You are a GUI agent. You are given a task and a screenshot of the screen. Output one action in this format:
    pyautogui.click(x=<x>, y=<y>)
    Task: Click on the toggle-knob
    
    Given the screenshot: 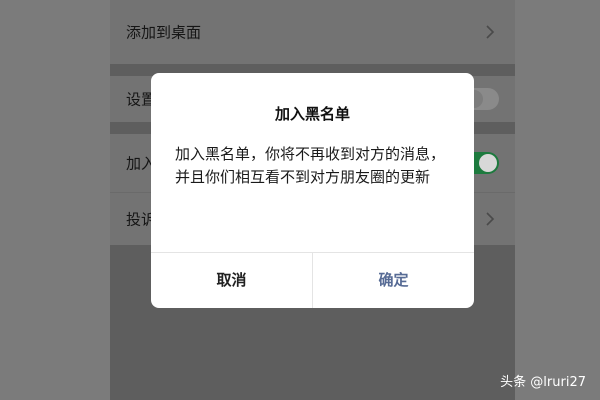 What is the action you would take?
    pyautogui.click(x=488, y=163)
    